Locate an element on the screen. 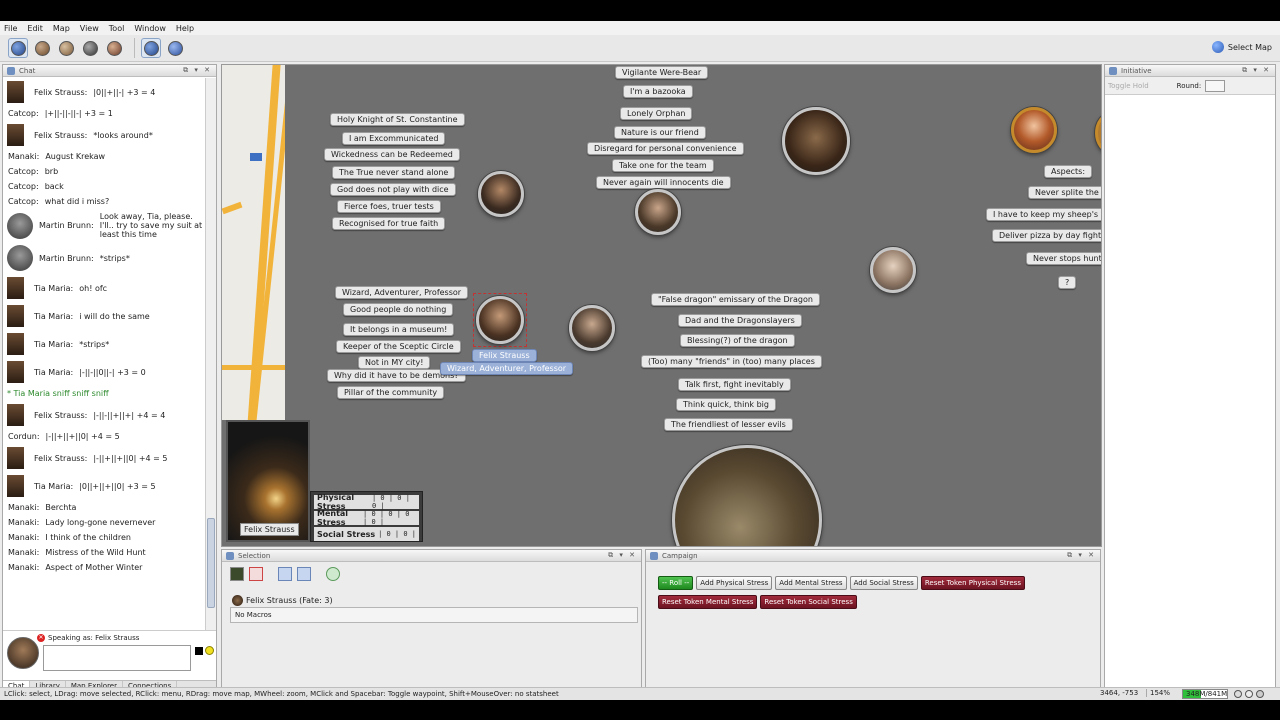 This screenshot has height=720, width=1280. chat-input is located at coordinates (117, 658).